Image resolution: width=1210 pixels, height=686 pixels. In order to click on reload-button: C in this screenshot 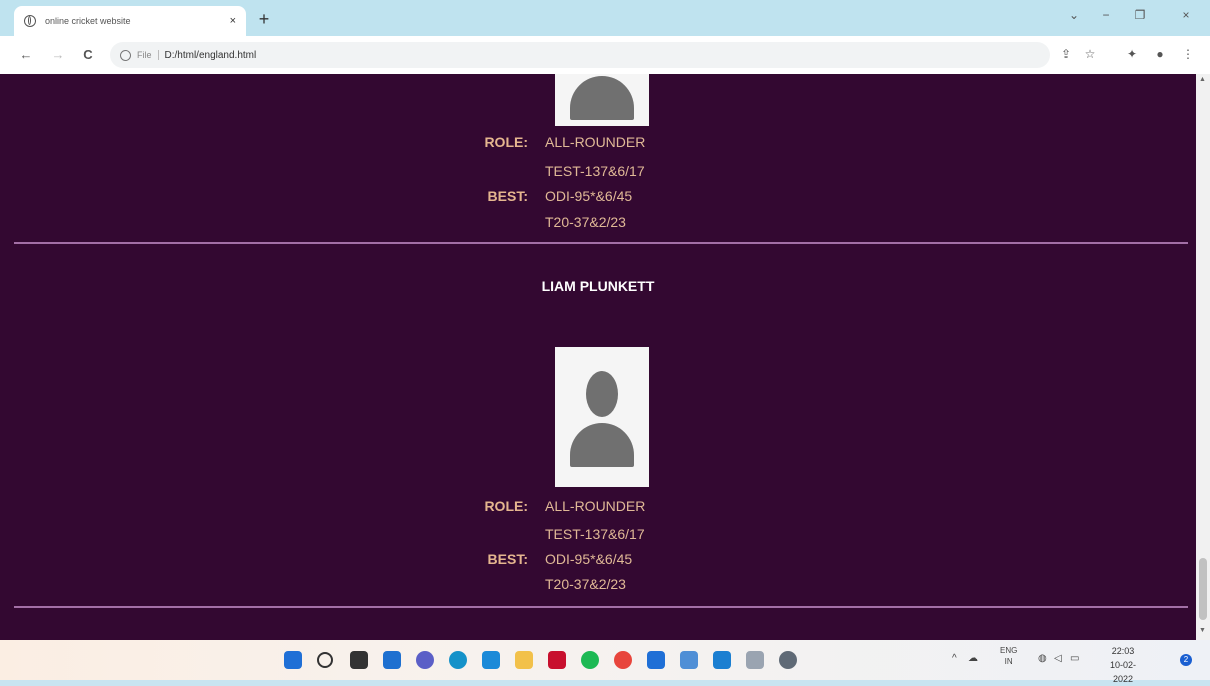, I will do `click(88, 54)`.